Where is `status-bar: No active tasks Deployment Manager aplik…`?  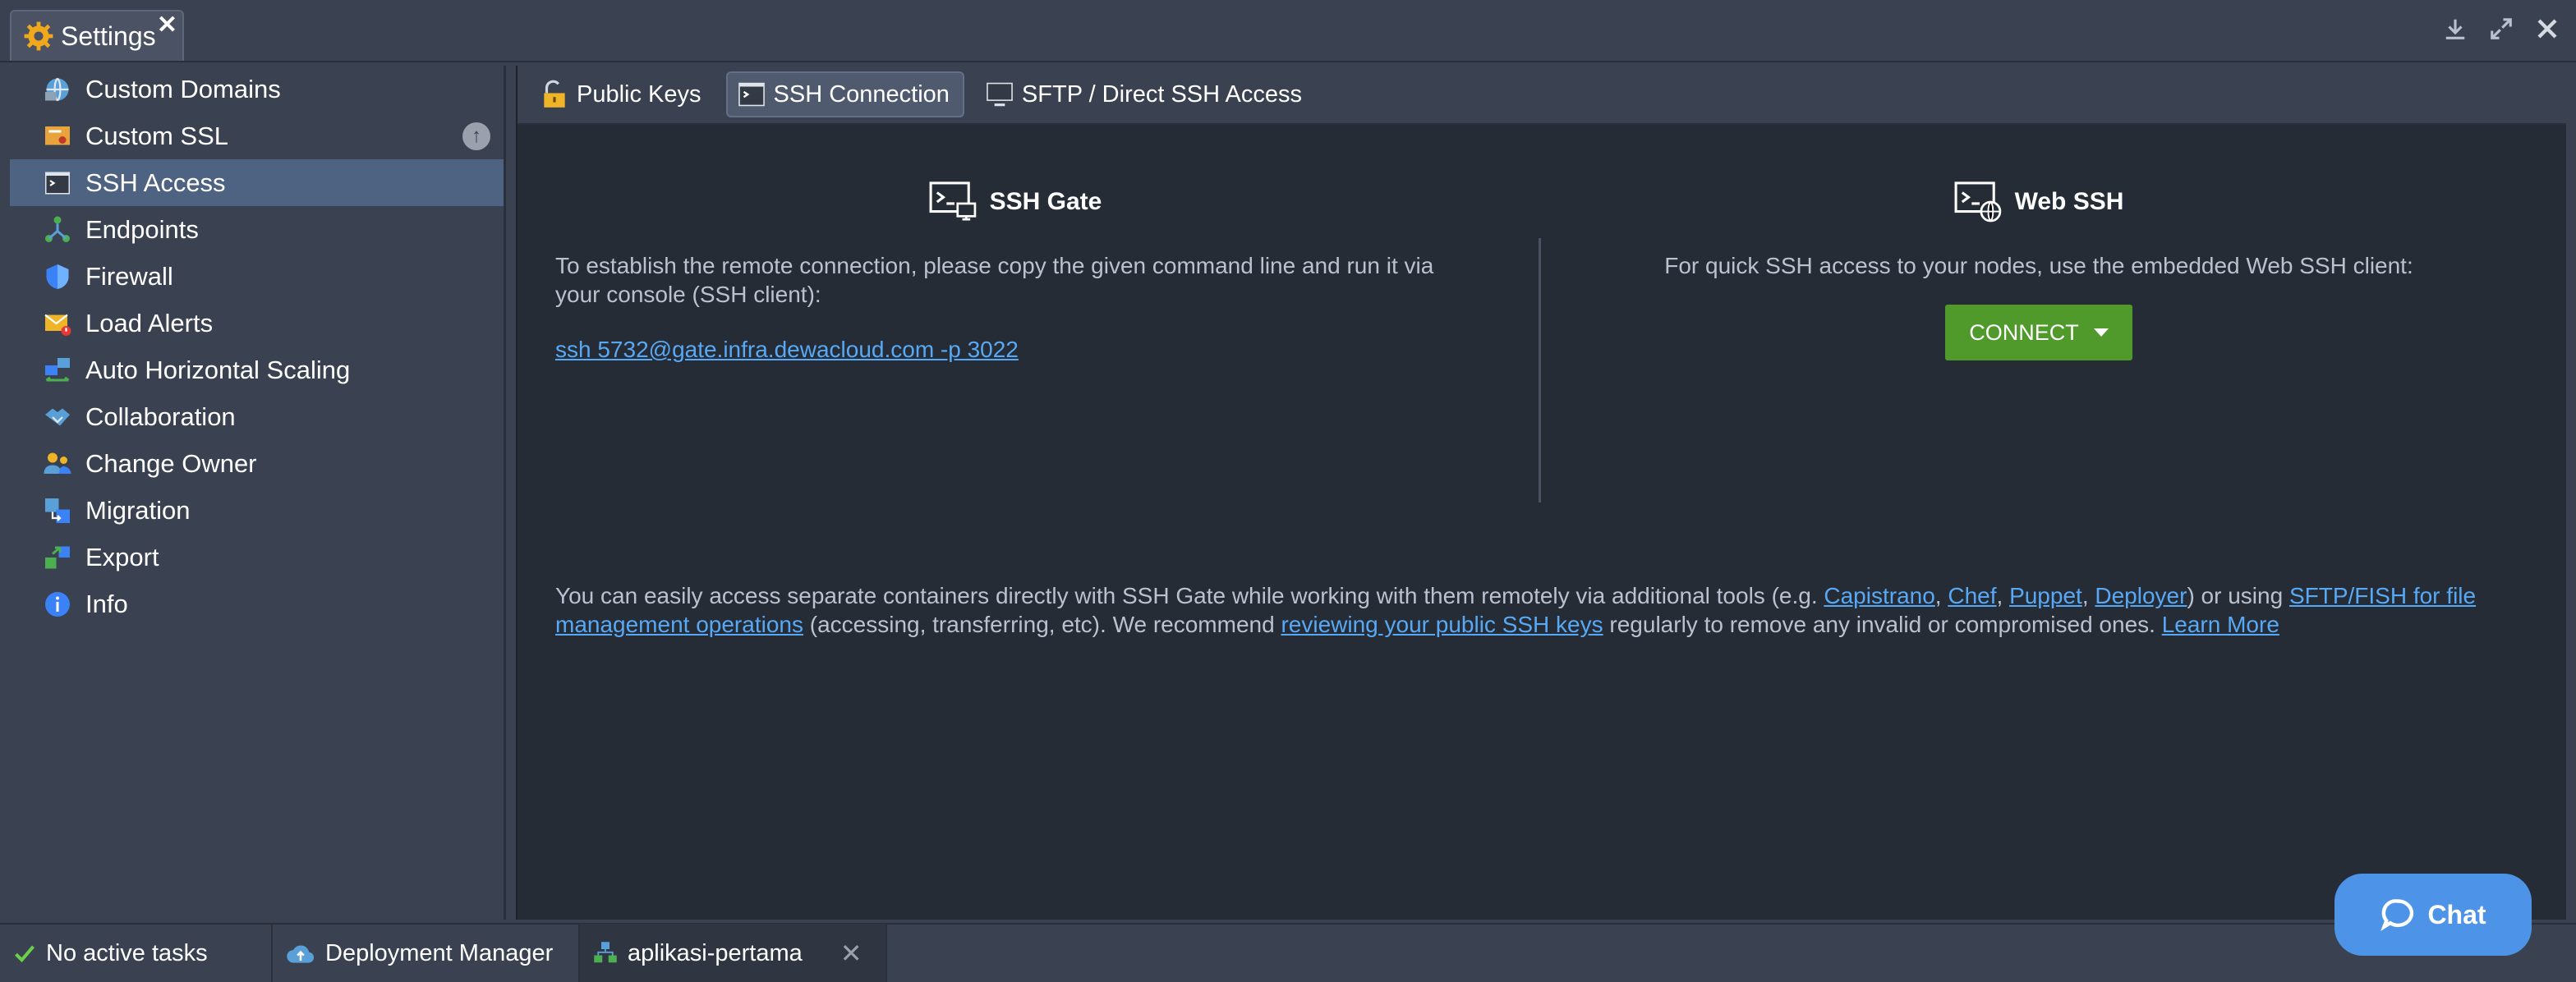 status-bar: No active tasks Deployment Manager aplik… is located at coordinates (1288, 952).